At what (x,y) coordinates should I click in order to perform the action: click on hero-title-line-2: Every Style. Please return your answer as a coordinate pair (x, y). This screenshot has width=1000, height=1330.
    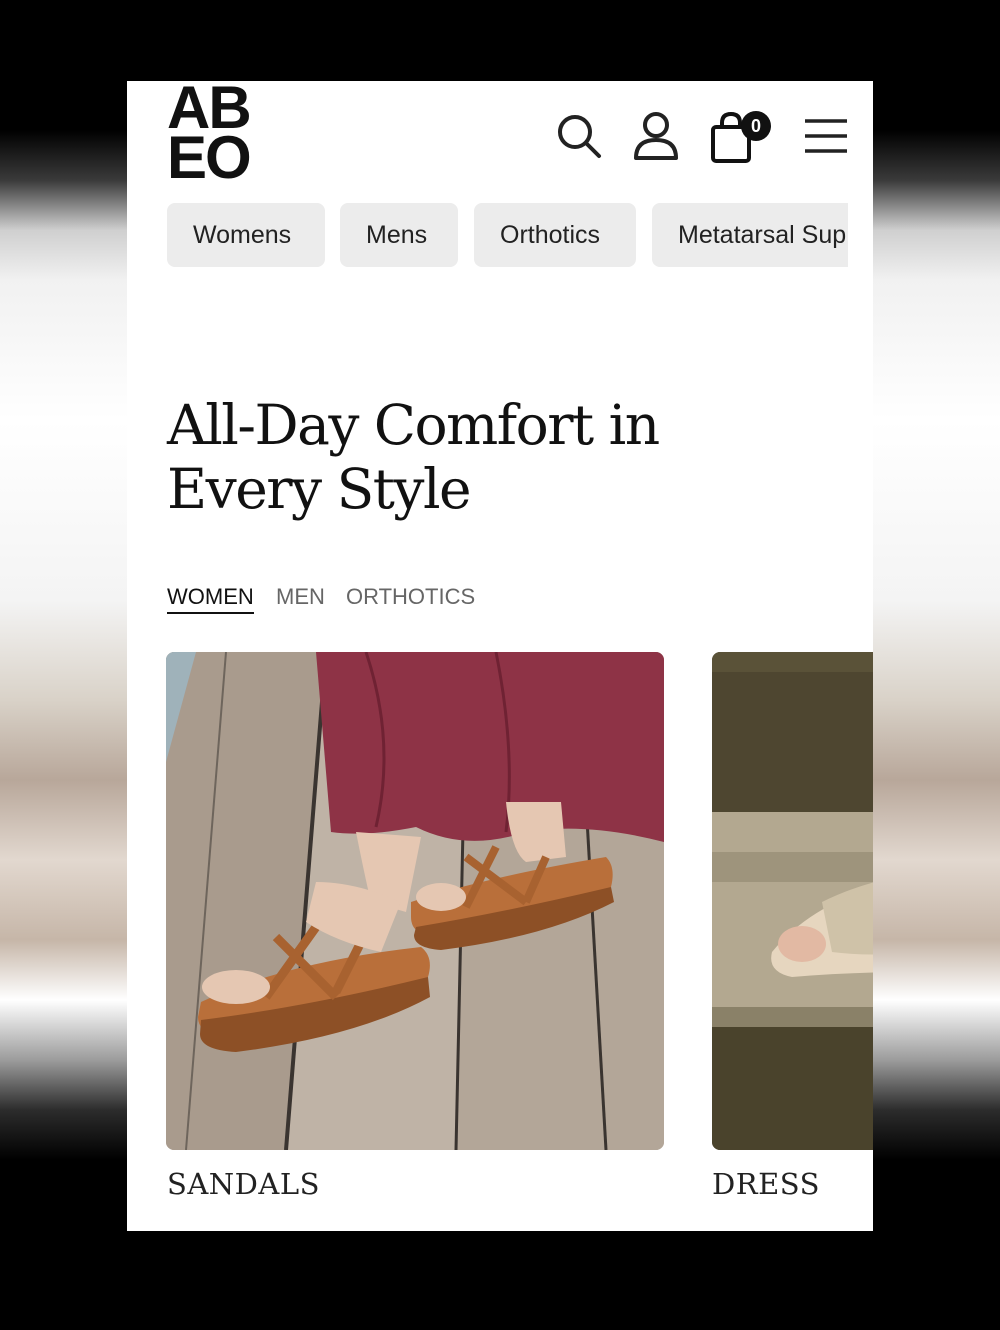
    Looking at the image, I should click on (319, 489).